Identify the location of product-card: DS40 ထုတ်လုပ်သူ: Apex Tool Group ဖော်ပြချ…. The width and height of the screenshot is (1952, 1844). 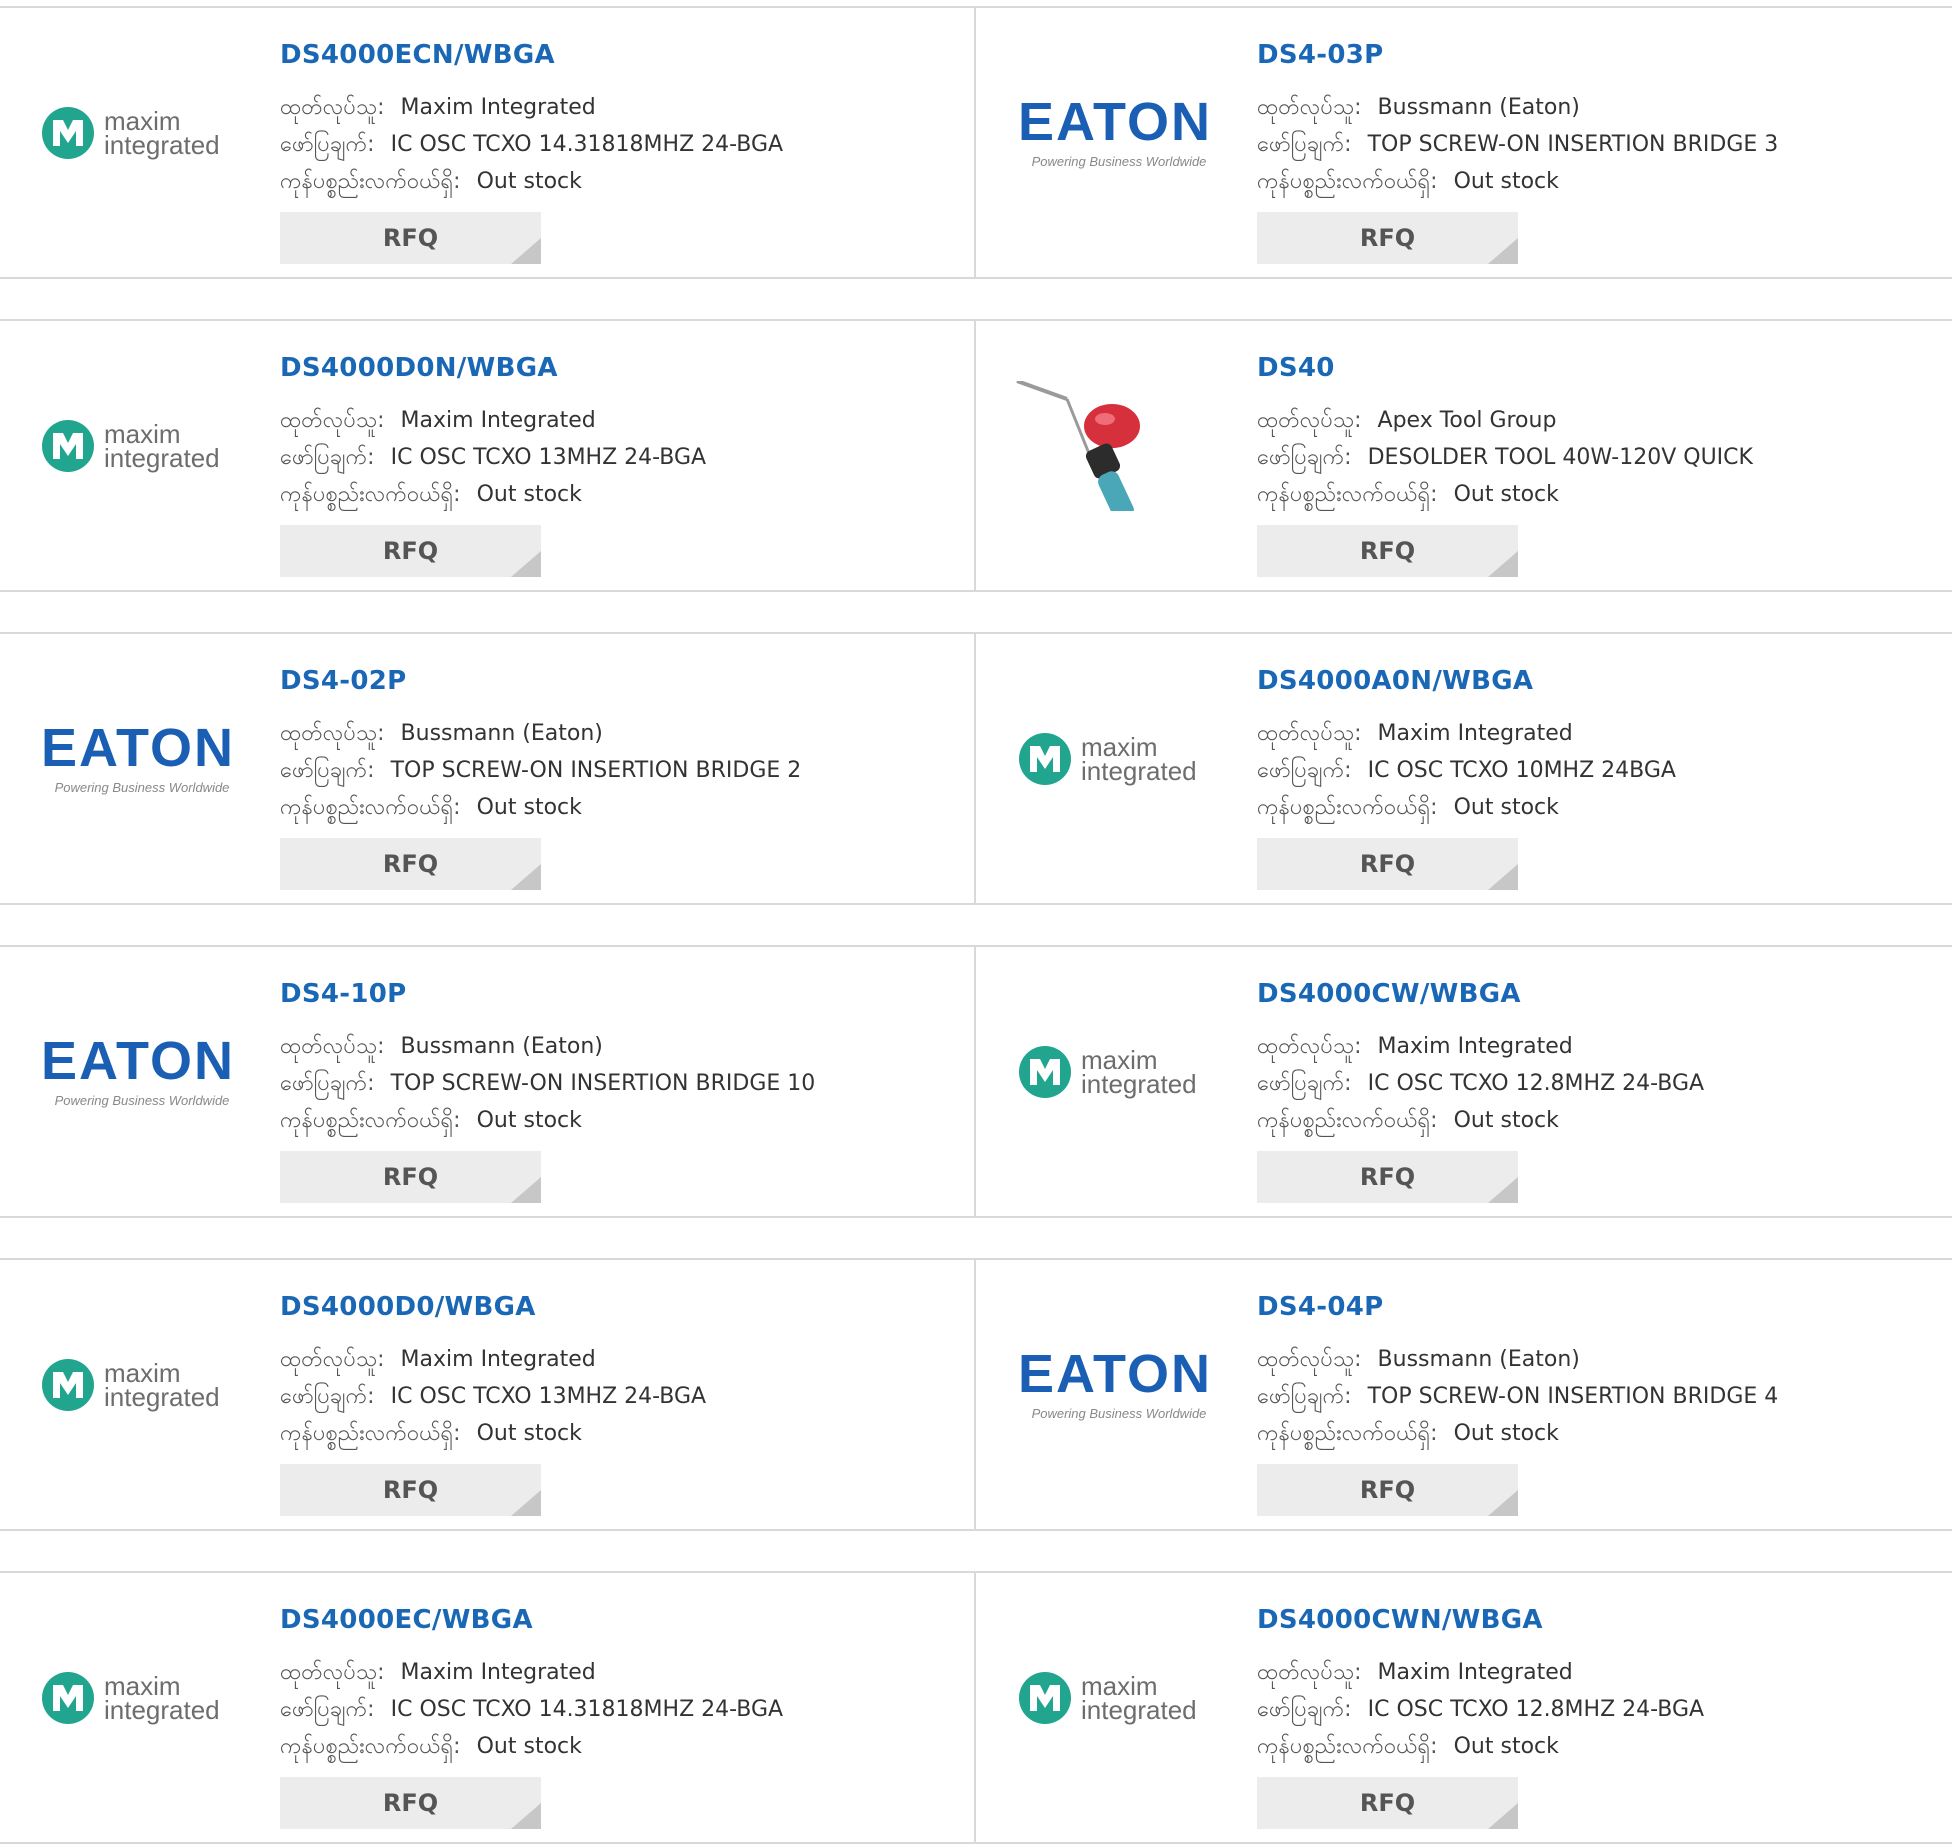
(1464, 455).